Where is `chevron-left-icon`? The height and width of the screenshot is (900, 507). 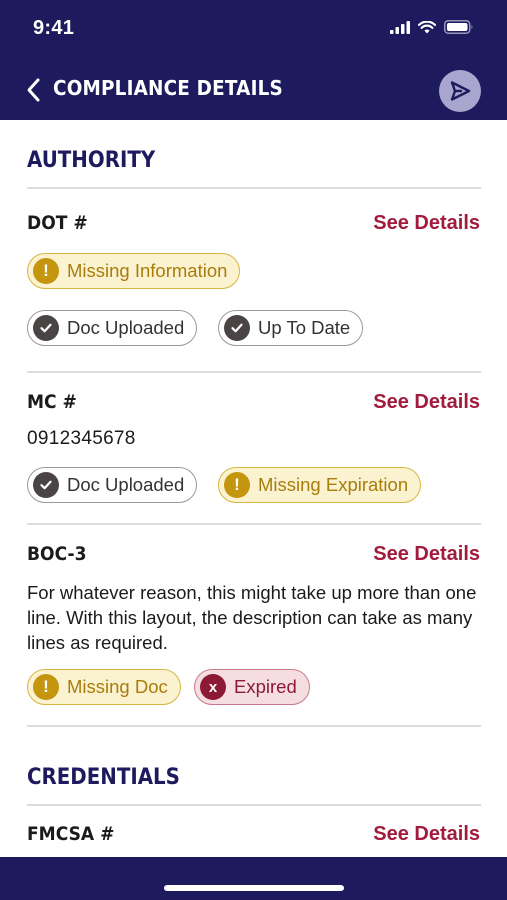
chevron-left-icon is located at coordinates (33, 90).